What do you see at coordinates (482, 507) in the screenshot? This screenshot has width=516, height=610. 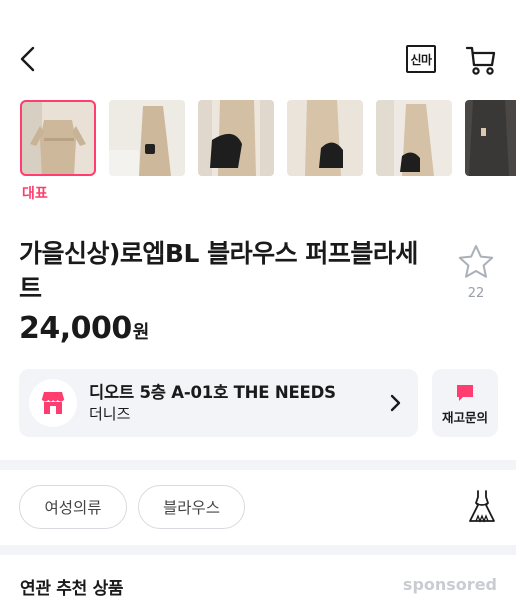 I see `dress-icon` at bounding box center [482, 507].